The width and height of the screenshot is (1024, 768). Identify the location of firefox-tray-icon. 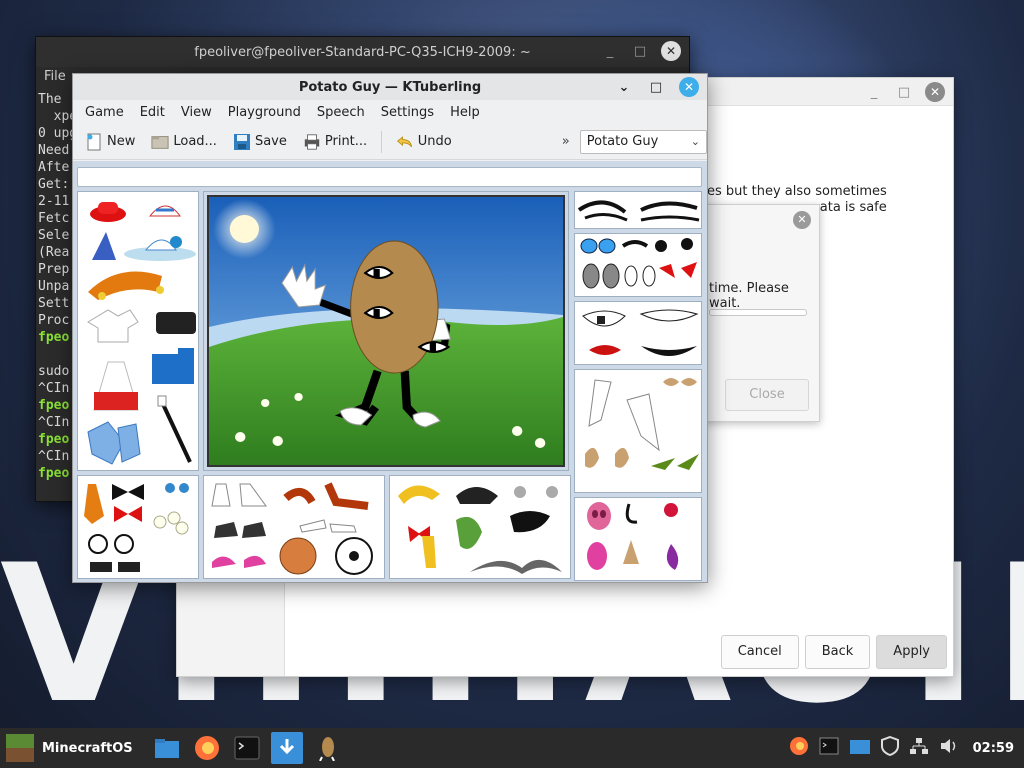
(799, 748).